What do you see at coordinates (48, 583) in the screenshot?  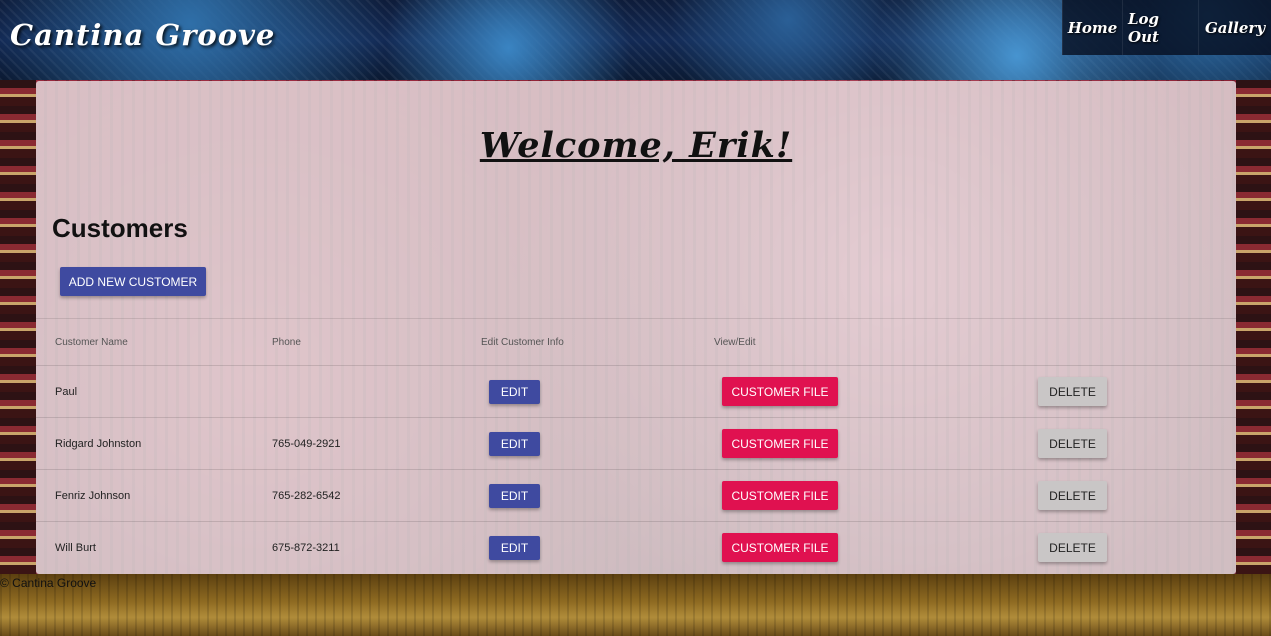 I see `footer-copyright: © Cantina Groove` at bounding box center [48, 583].